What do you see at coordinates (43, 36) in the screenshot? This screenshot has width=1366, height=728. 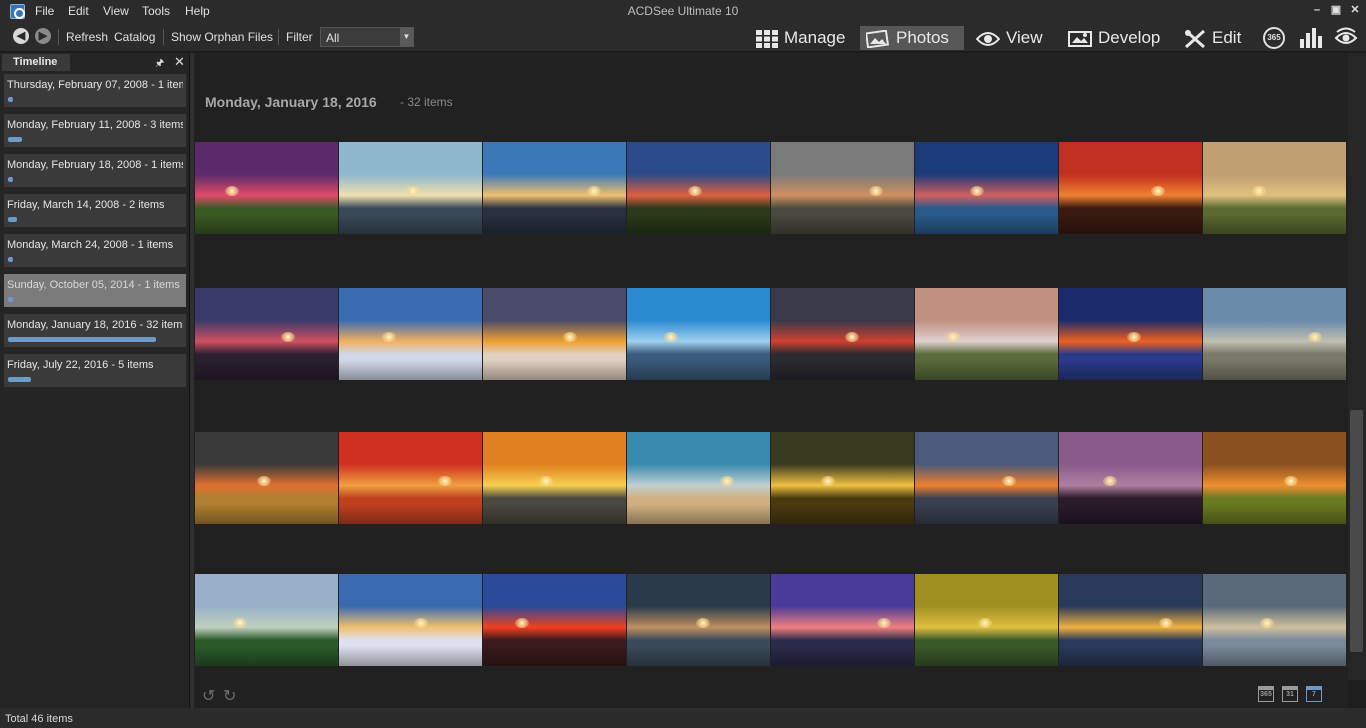 I see `forward-icon: ▶` at bounding box center [43, 36].